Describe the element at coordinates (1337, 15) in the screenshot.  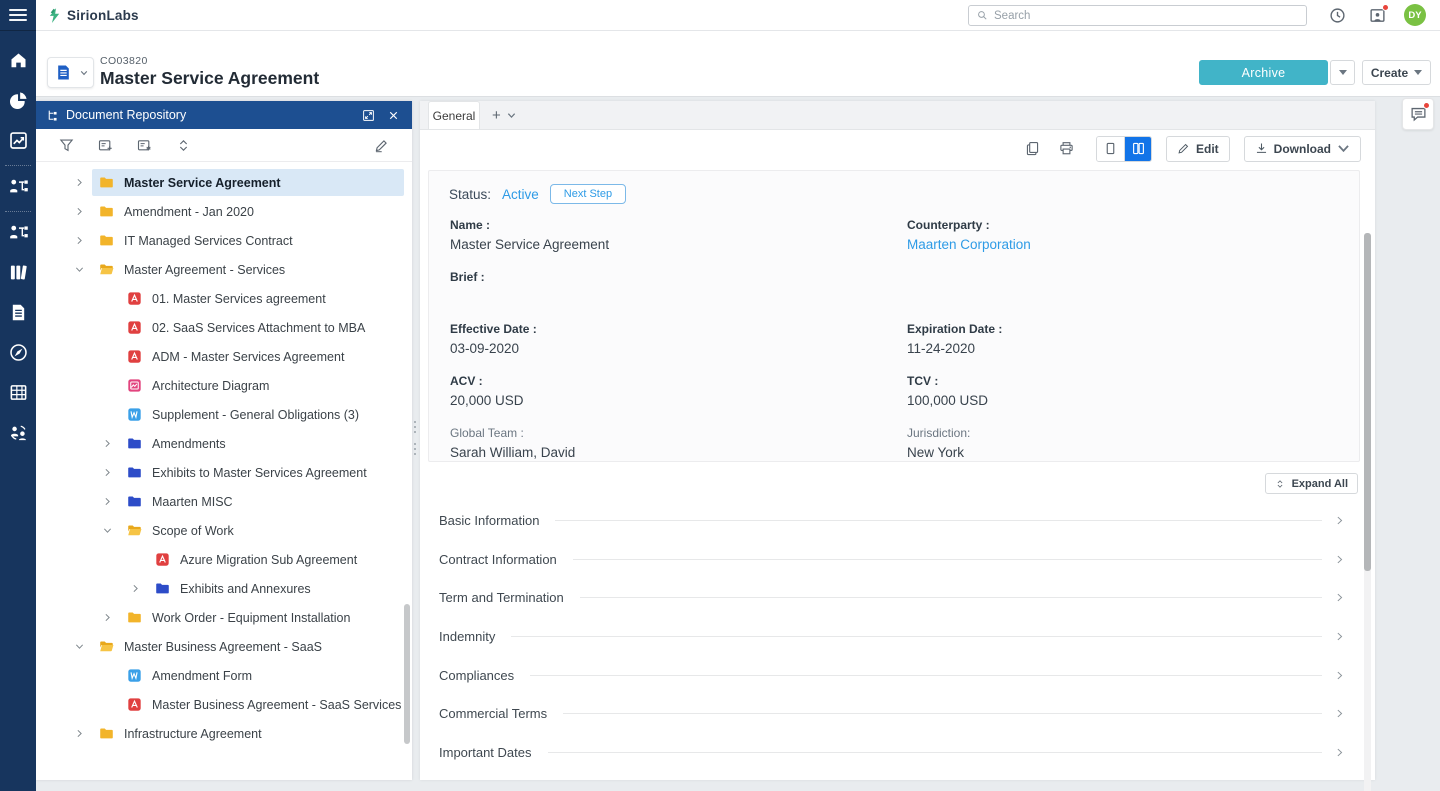
I see `history-icon` at that location.